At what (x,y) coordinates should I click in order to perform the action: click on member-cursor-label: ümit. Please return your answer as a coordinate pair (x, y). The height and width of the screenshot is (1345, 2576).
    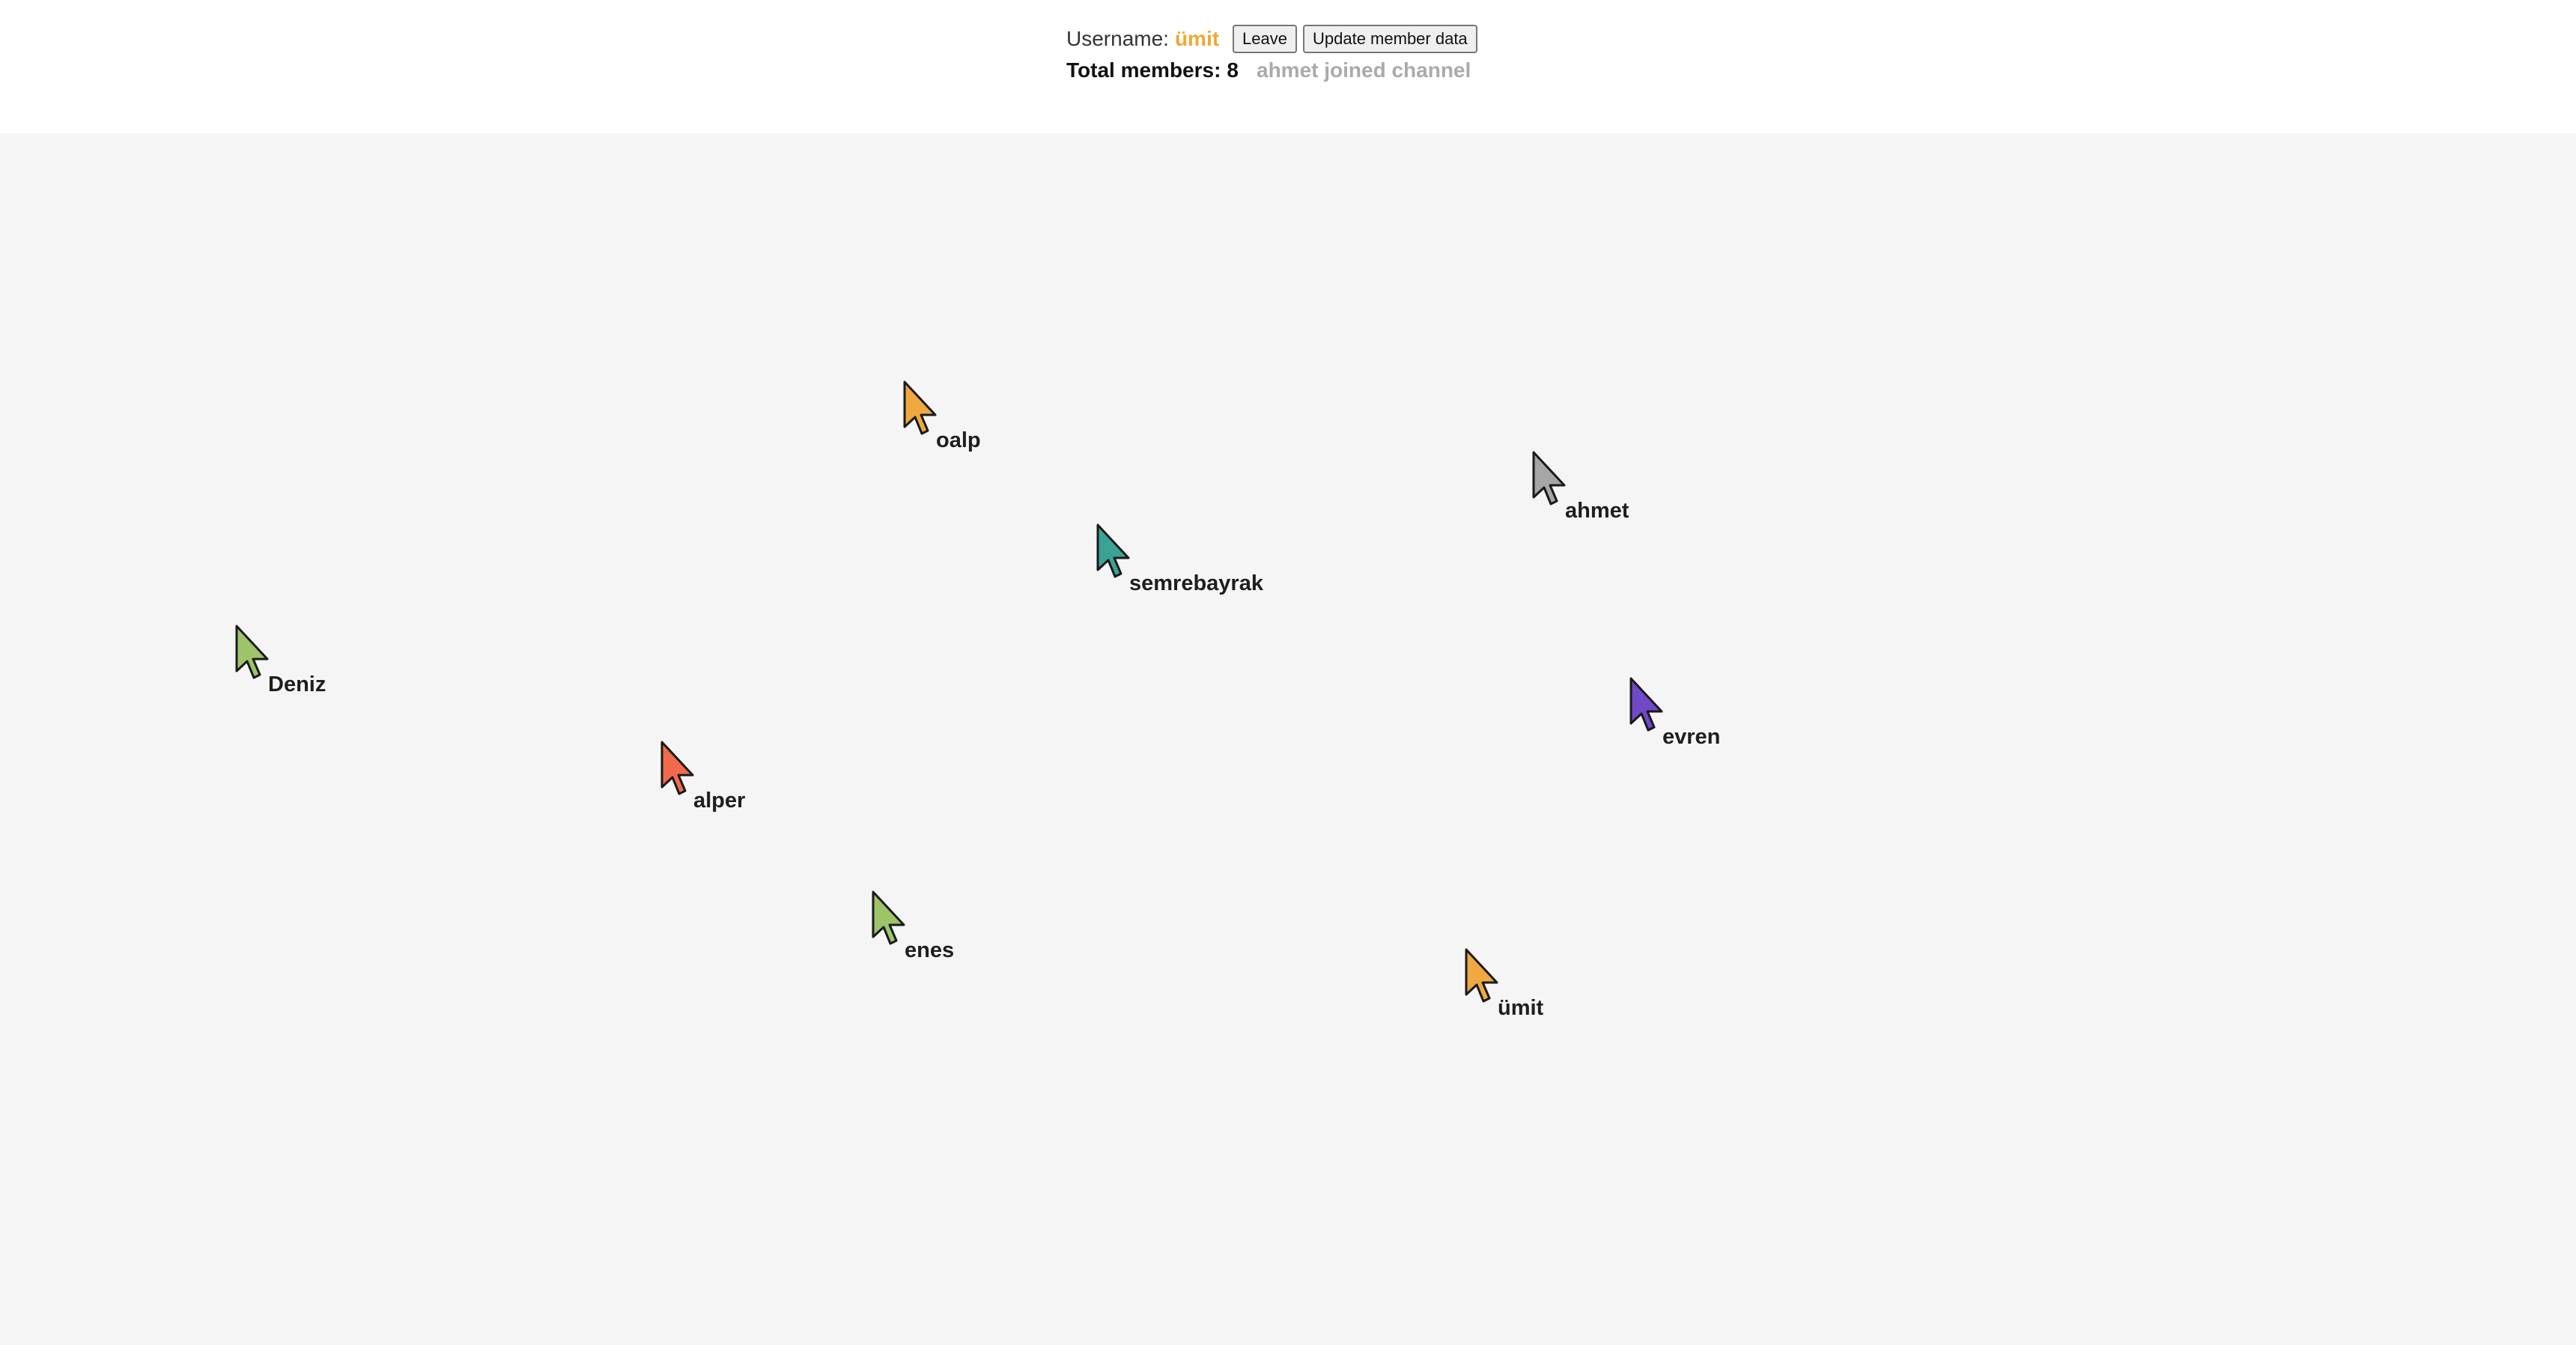
    Looking at the image, I should click on (1521, 1008).